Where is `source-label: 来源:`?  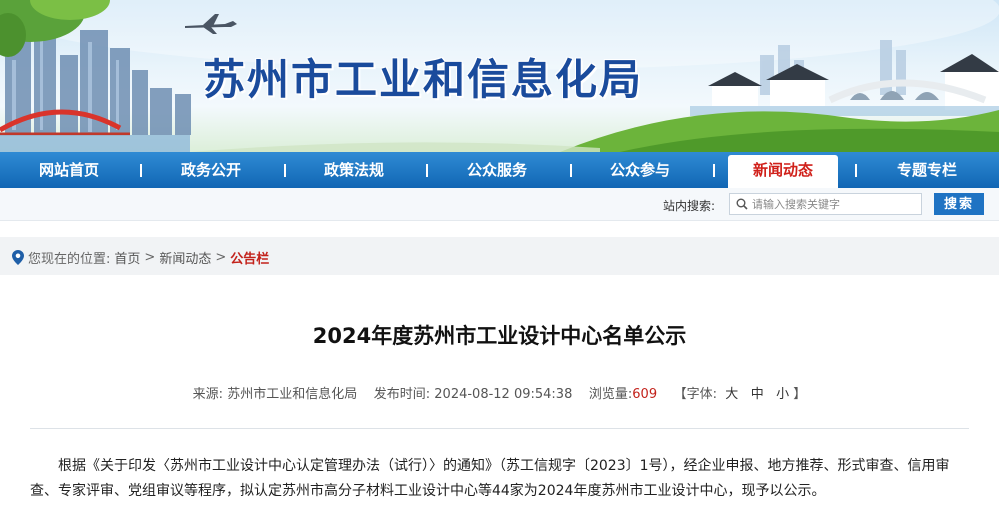 source-label: 来源: is located at coordinates (208, 394).